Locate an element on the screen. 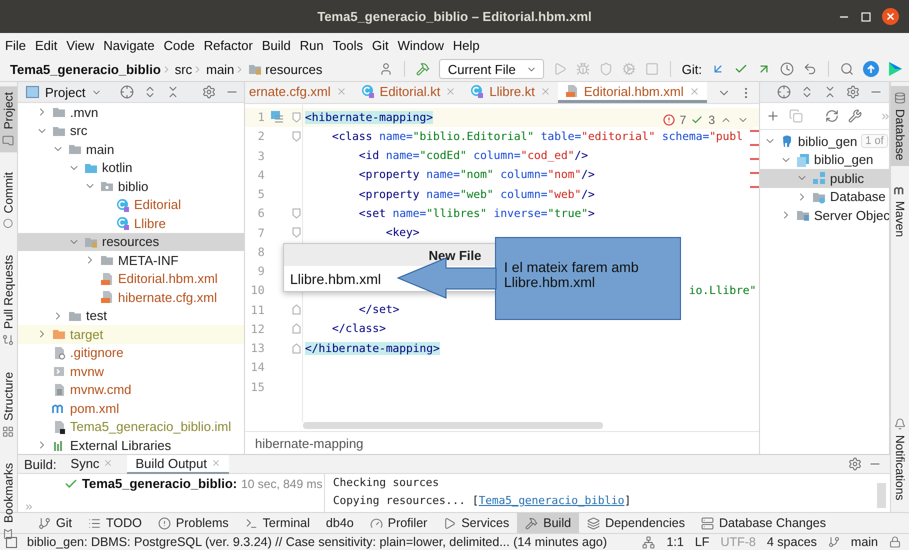  debug-icon is located at coordinates (583, 69).